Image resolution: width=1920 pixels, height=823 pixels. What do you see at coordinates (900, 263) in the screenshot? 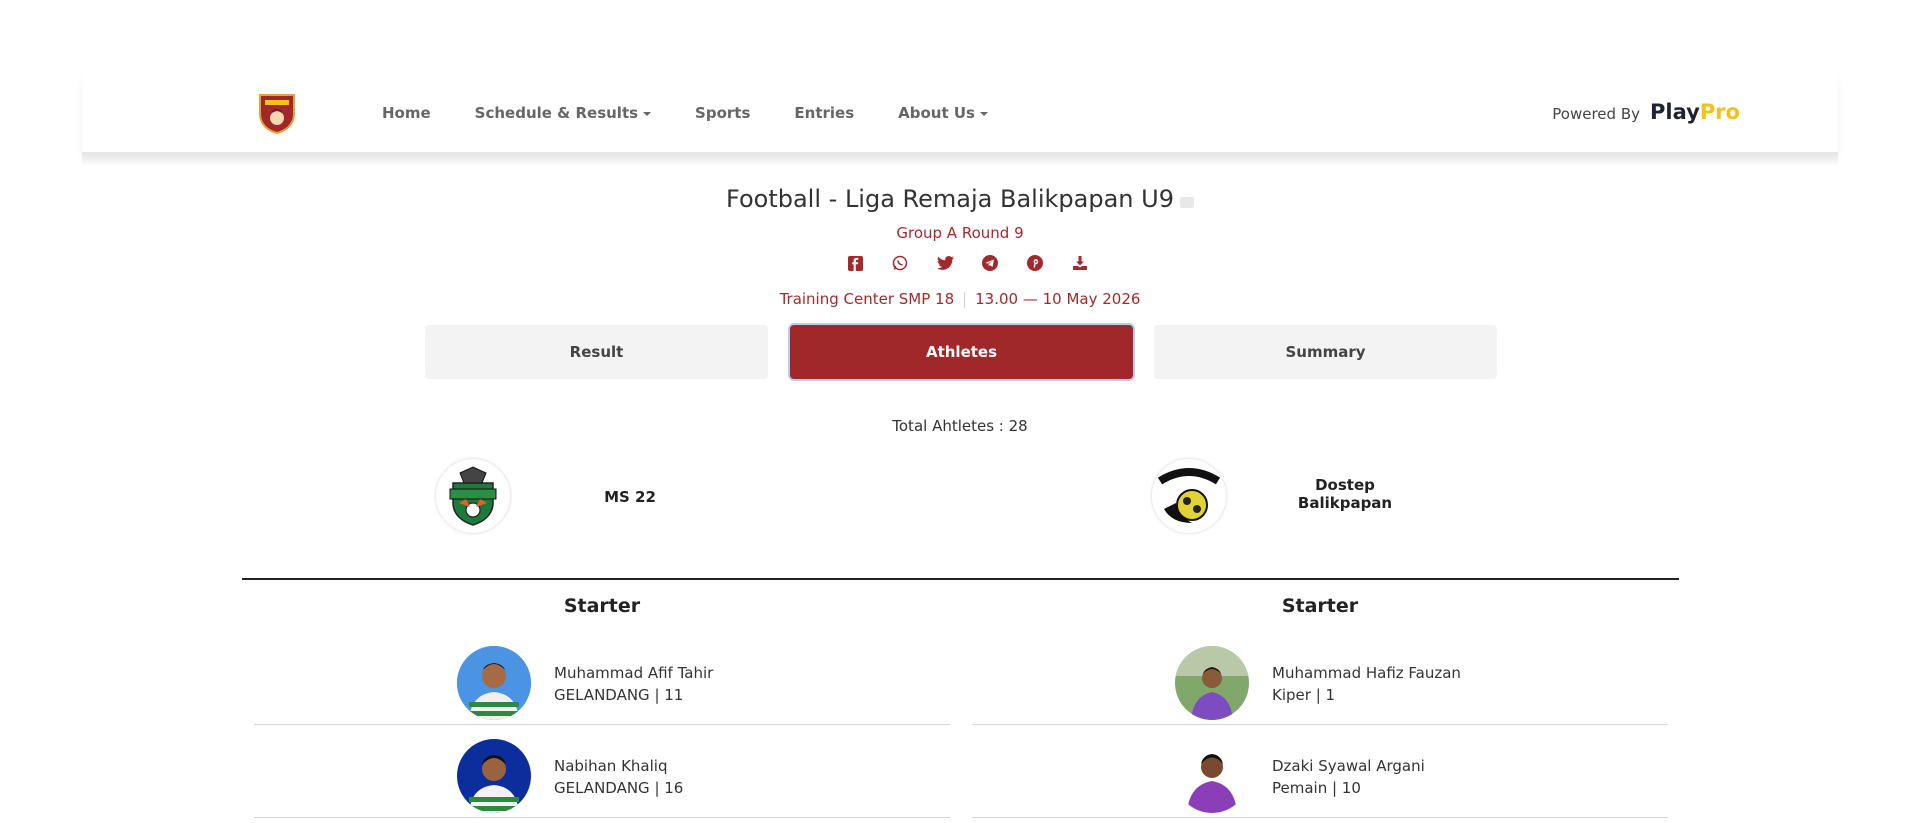
I see `whatsapp-icon` at bounding box center [900, 263].